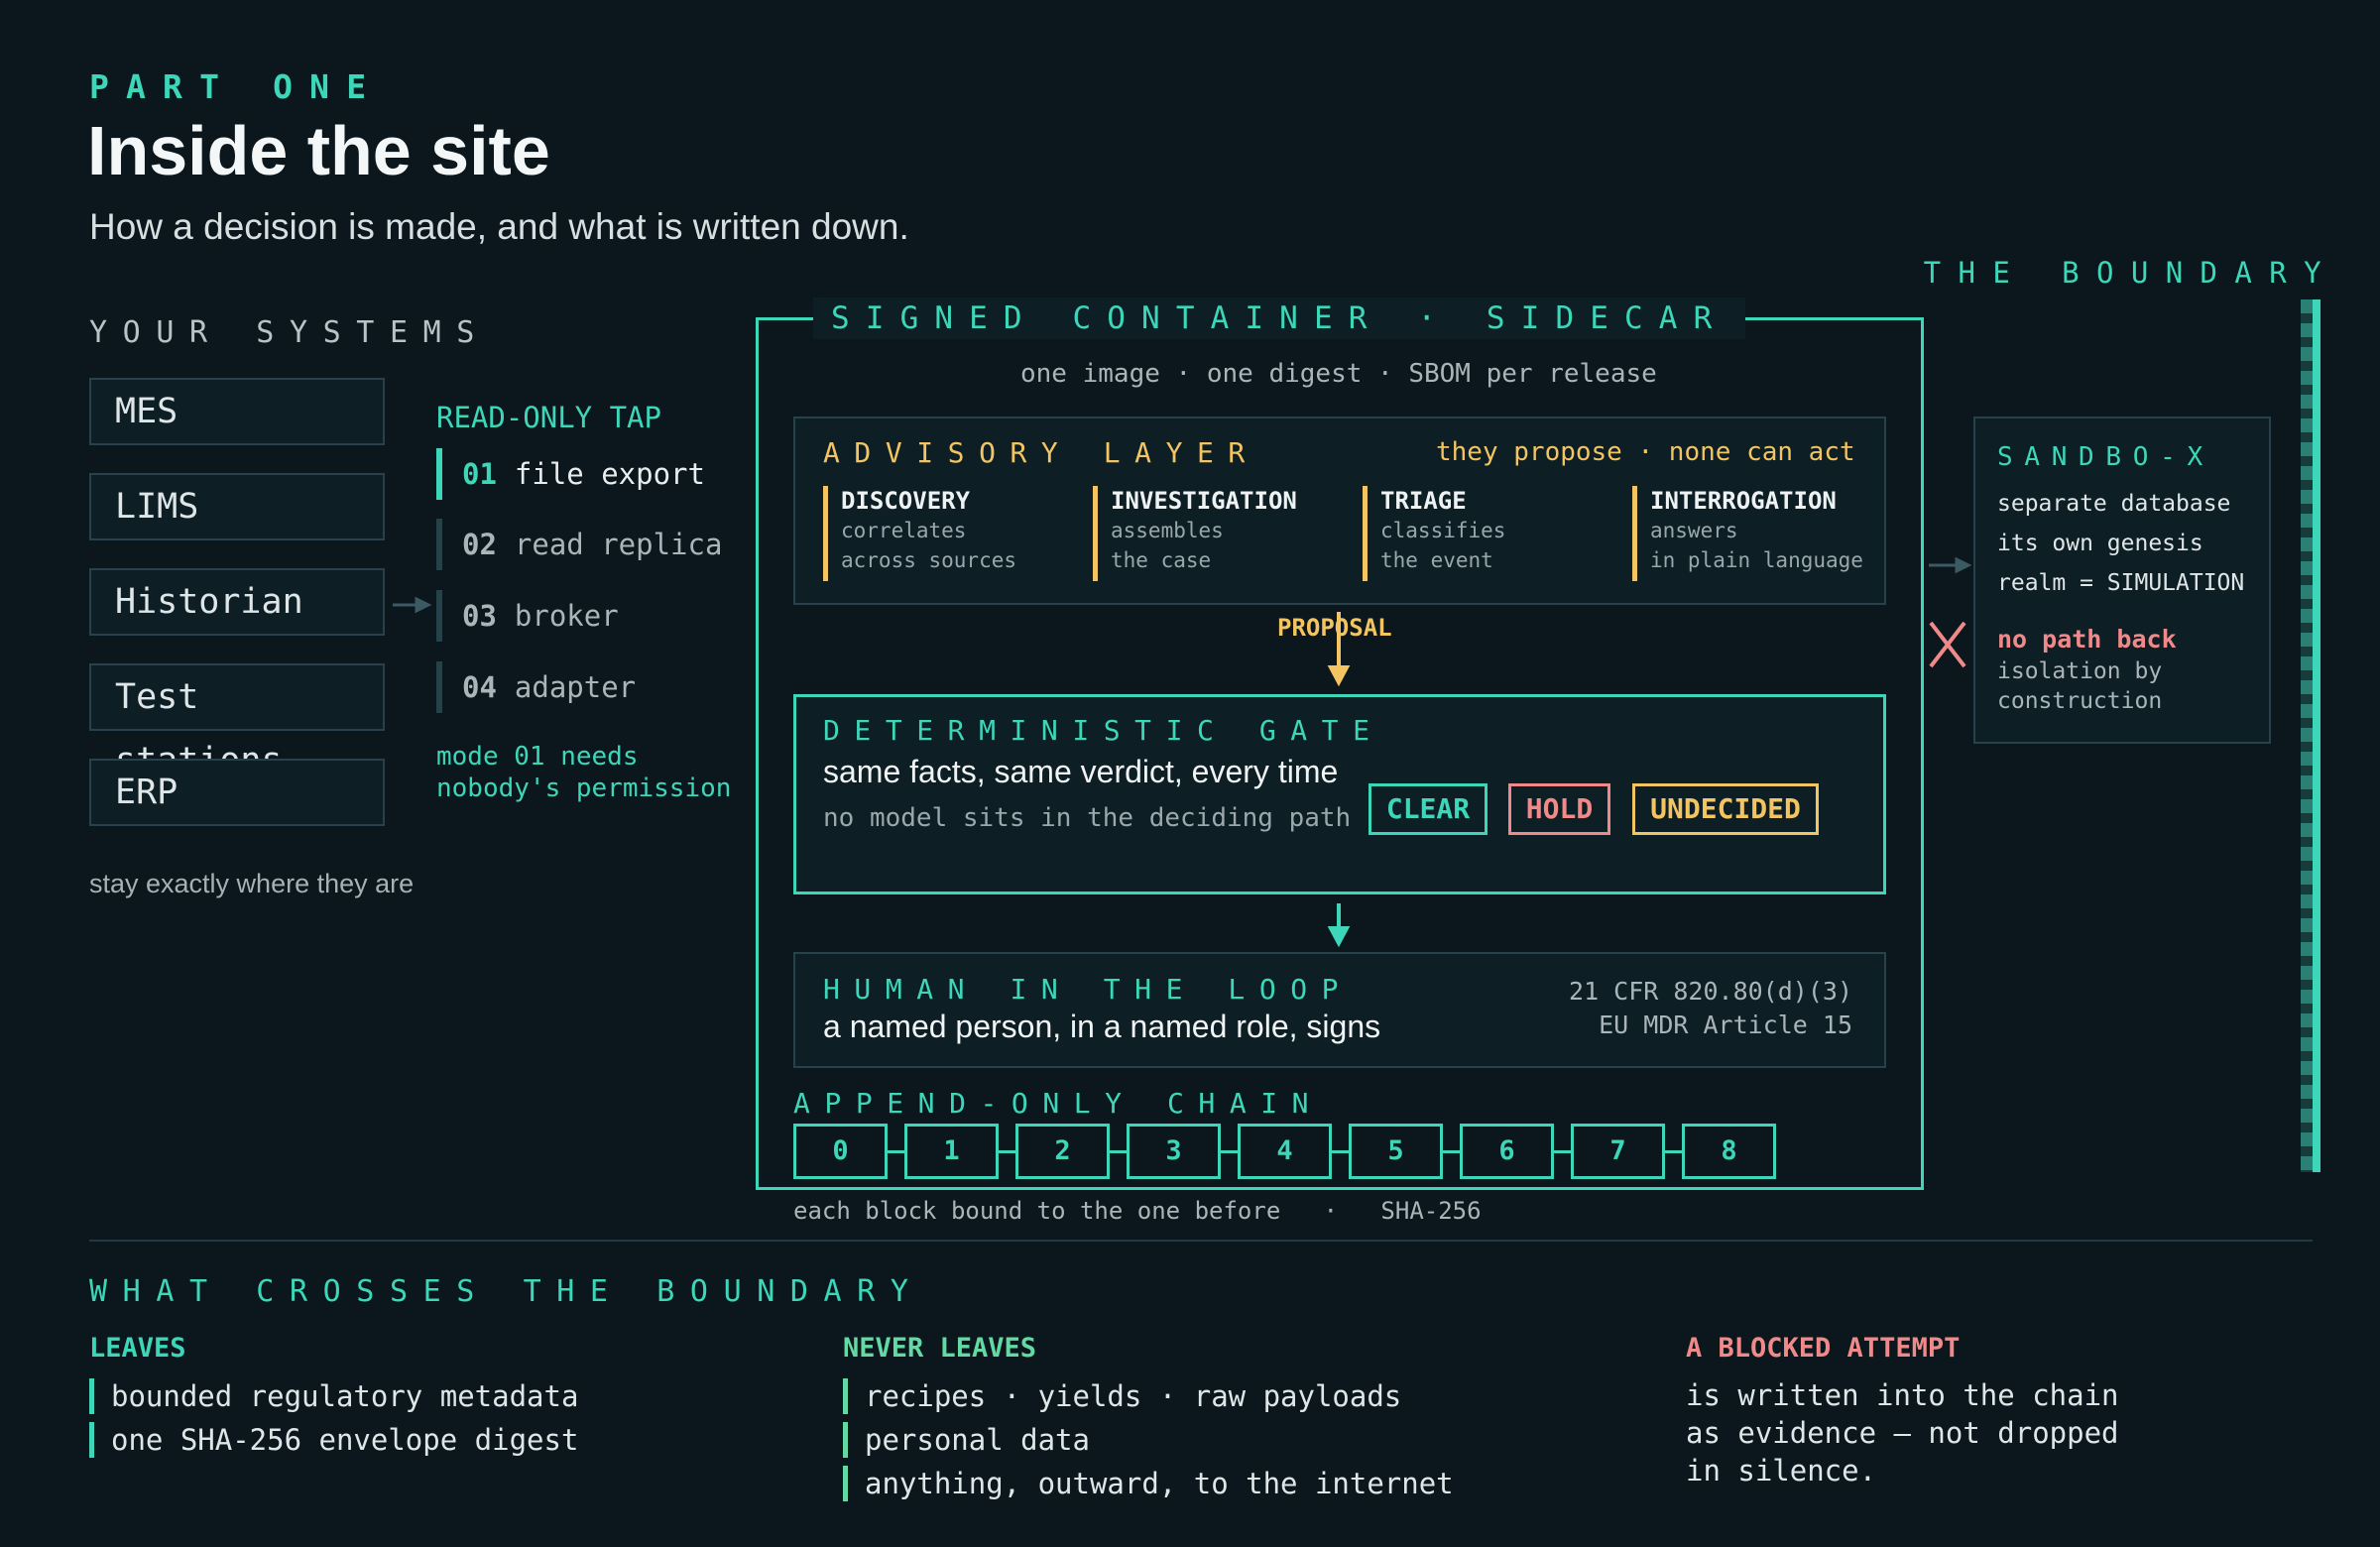  I want to click on tap-item-adapter: 04 adapter, so click(536, 687).